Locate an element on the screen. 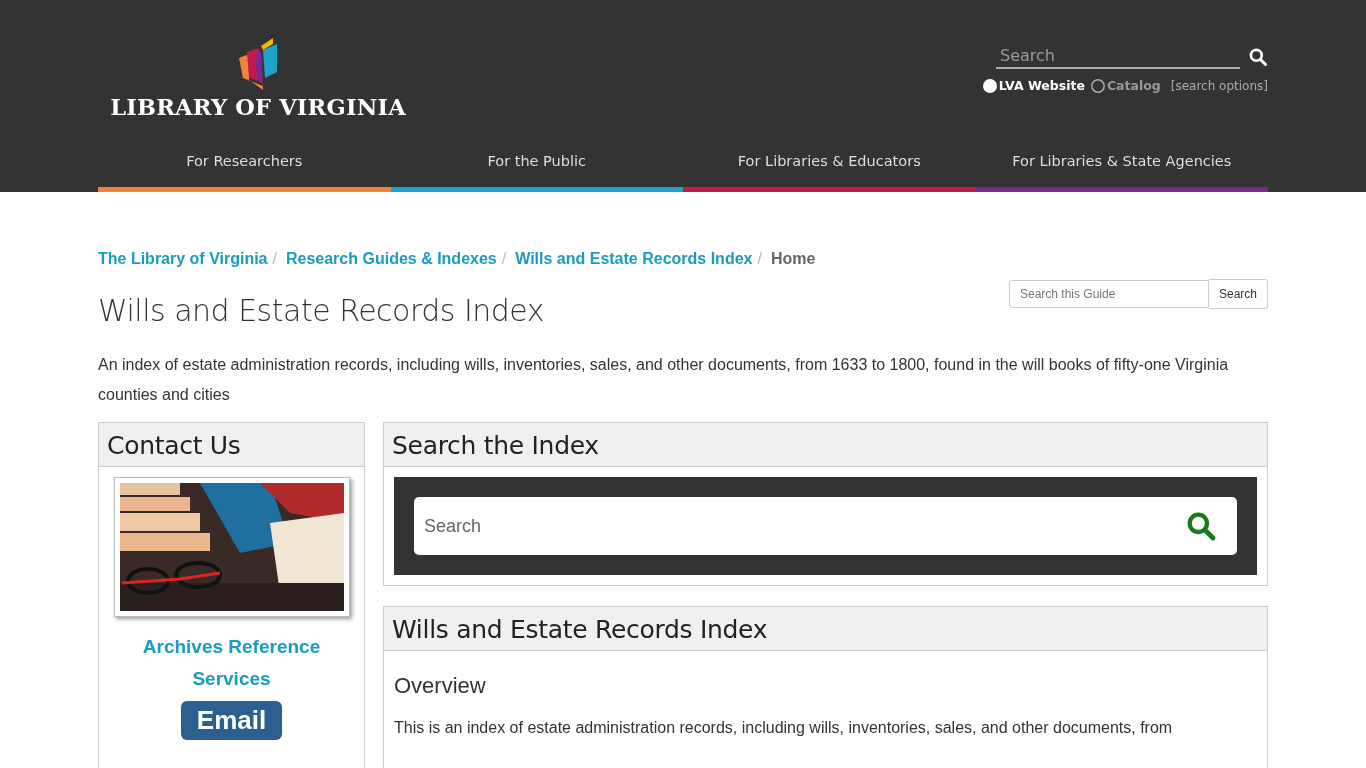  logo-icon is located at coordinates (258, 65).